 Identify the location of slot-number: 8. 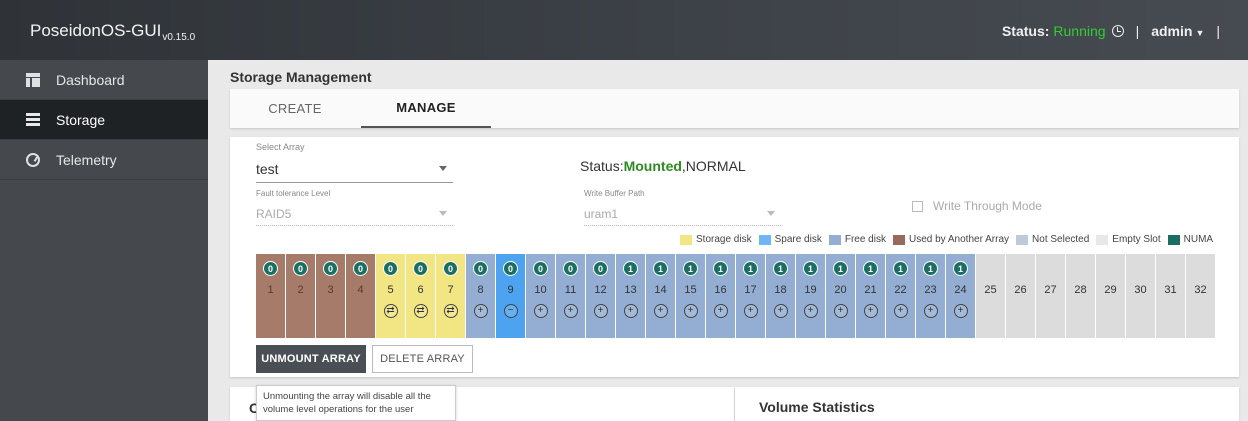
(480, 290).